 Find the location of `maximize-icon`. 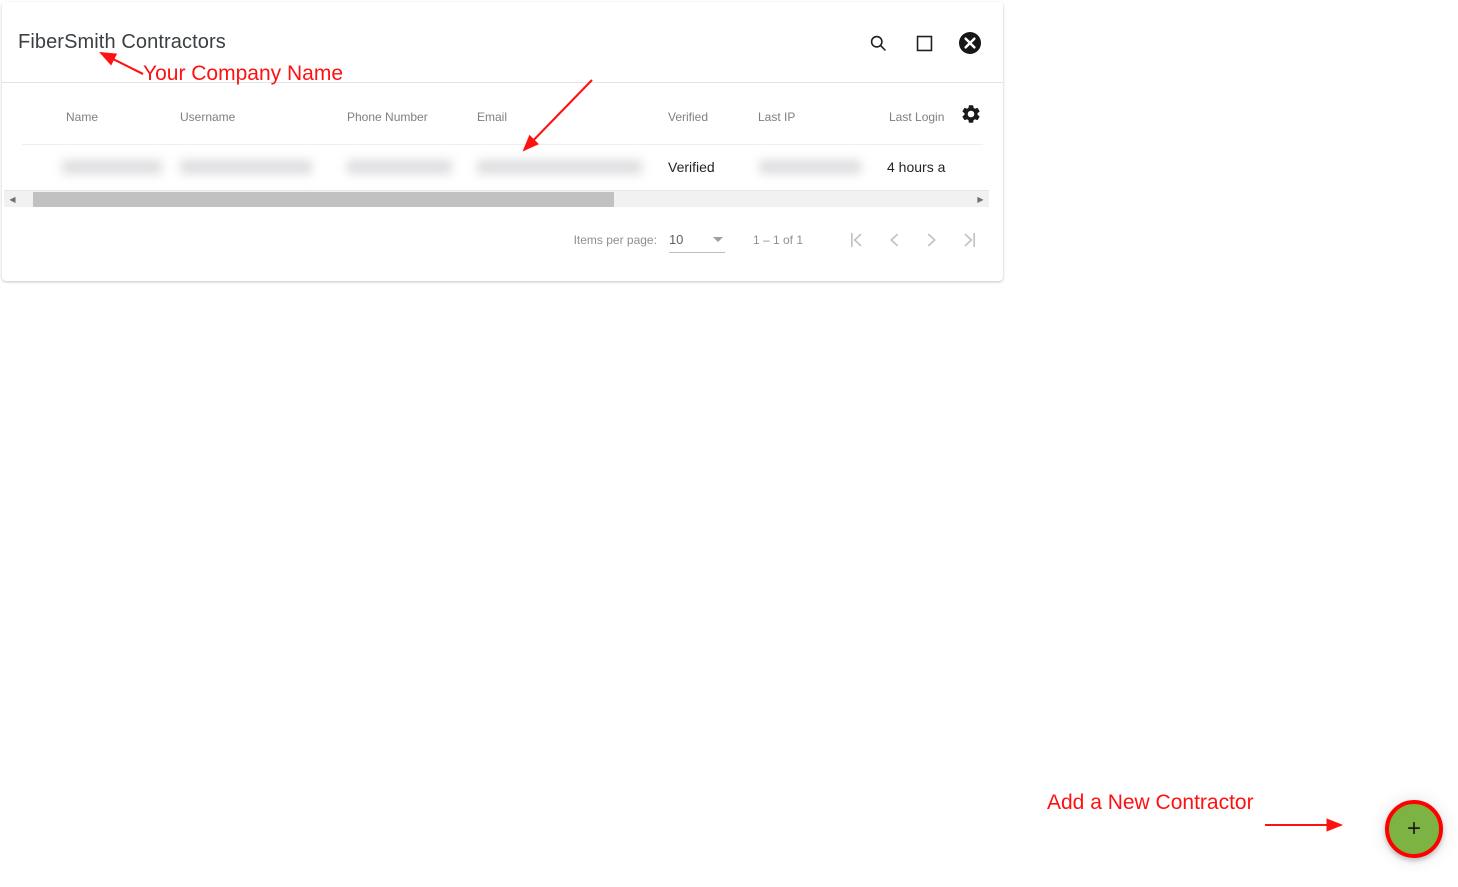

maximize-icon is located at coordinates (924, 43).